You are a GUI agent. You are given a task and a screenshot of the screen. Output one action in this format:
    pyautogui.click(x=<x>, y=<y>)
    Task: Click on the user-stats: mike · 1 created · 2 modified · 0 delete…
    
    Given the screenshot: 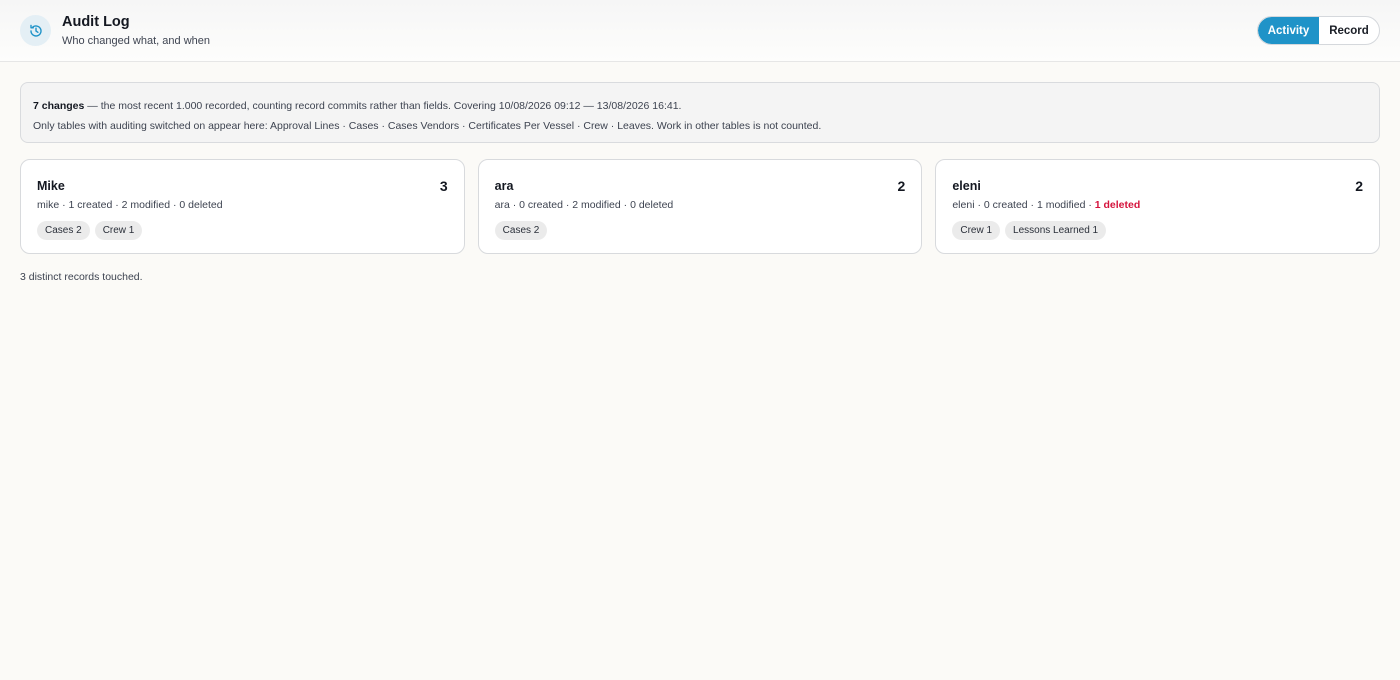 What is the action you would take?
    pyautogui.click(x=130, y=205)
    